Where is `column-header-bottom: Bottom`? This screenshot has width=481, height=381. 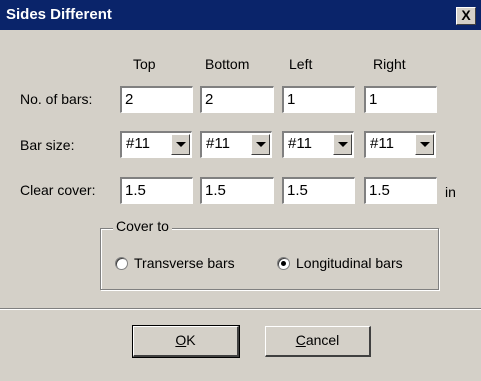 column-header-bottom: Bottom is located at coordinates (227, 64).